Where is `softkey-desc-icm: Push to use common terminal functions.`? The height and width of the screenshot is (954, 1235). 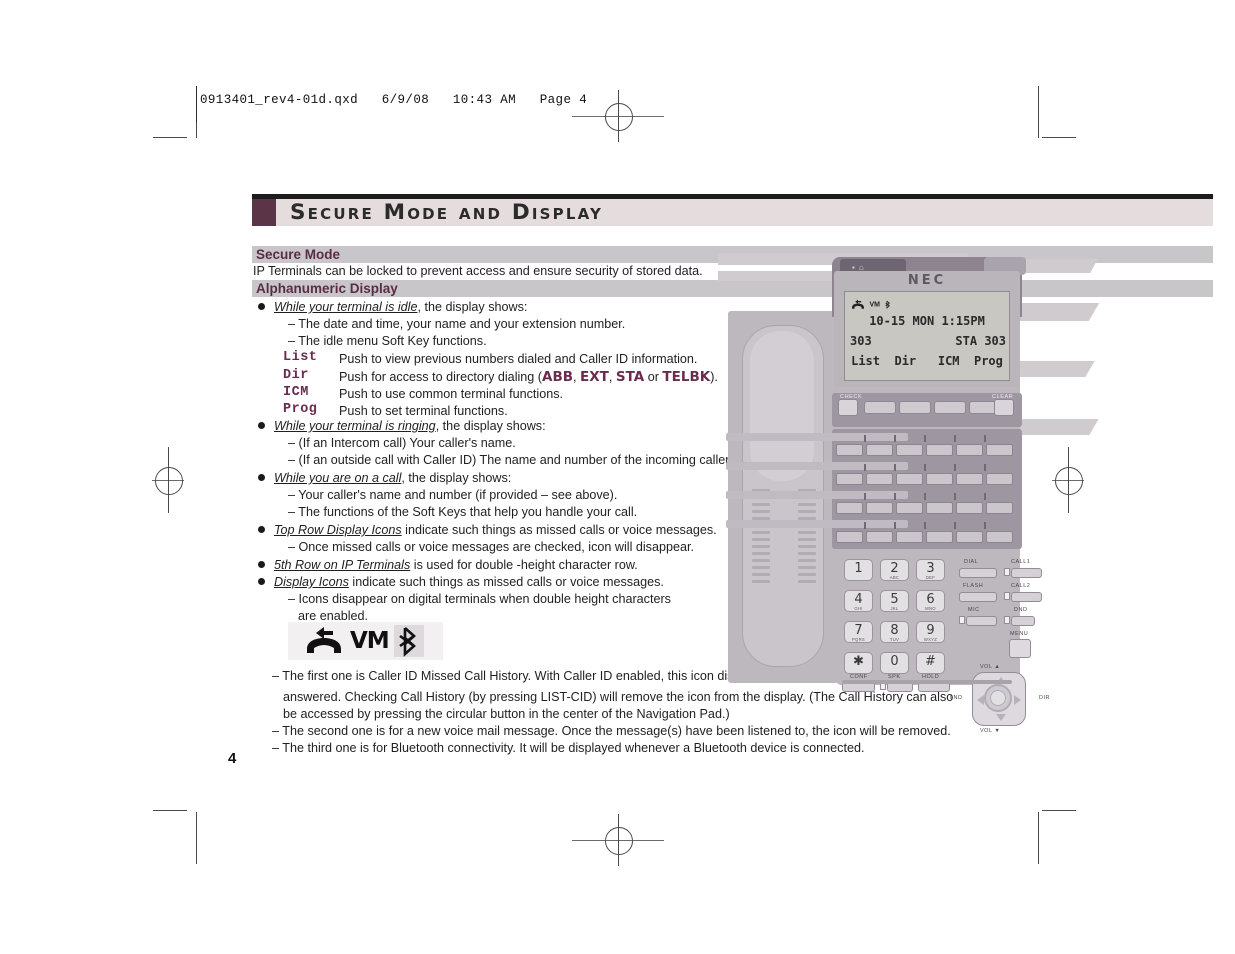 softkey-desc-icm: Push to use common terminal functions. is located at coordinates (451, 394).